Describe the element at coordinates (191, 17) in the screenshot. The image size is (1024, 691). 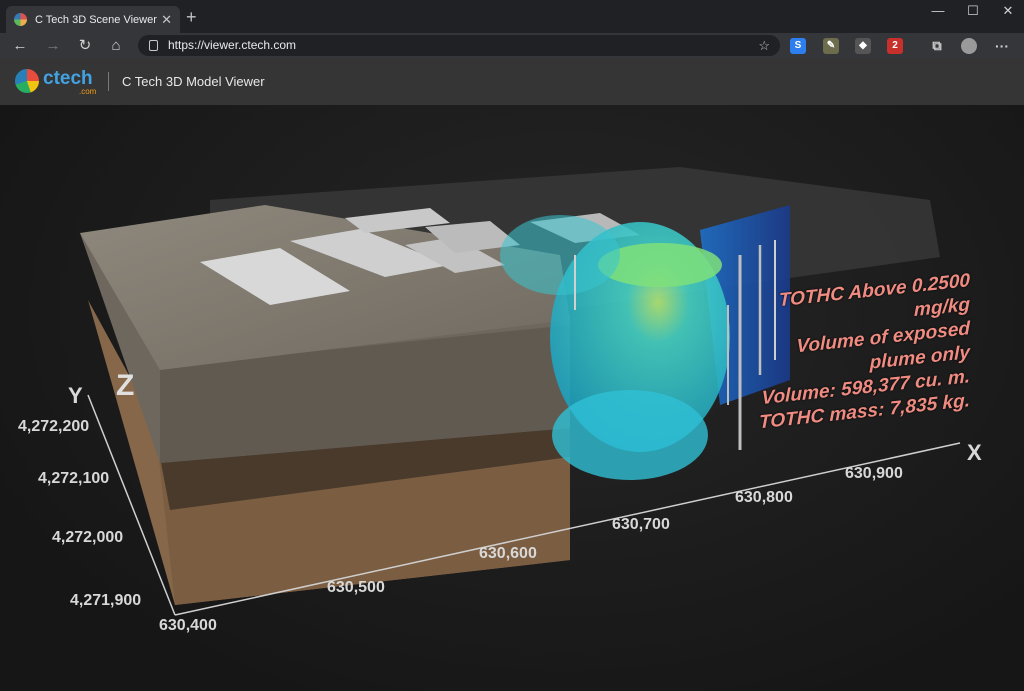
I see `new-tab-icon: +` at that location.